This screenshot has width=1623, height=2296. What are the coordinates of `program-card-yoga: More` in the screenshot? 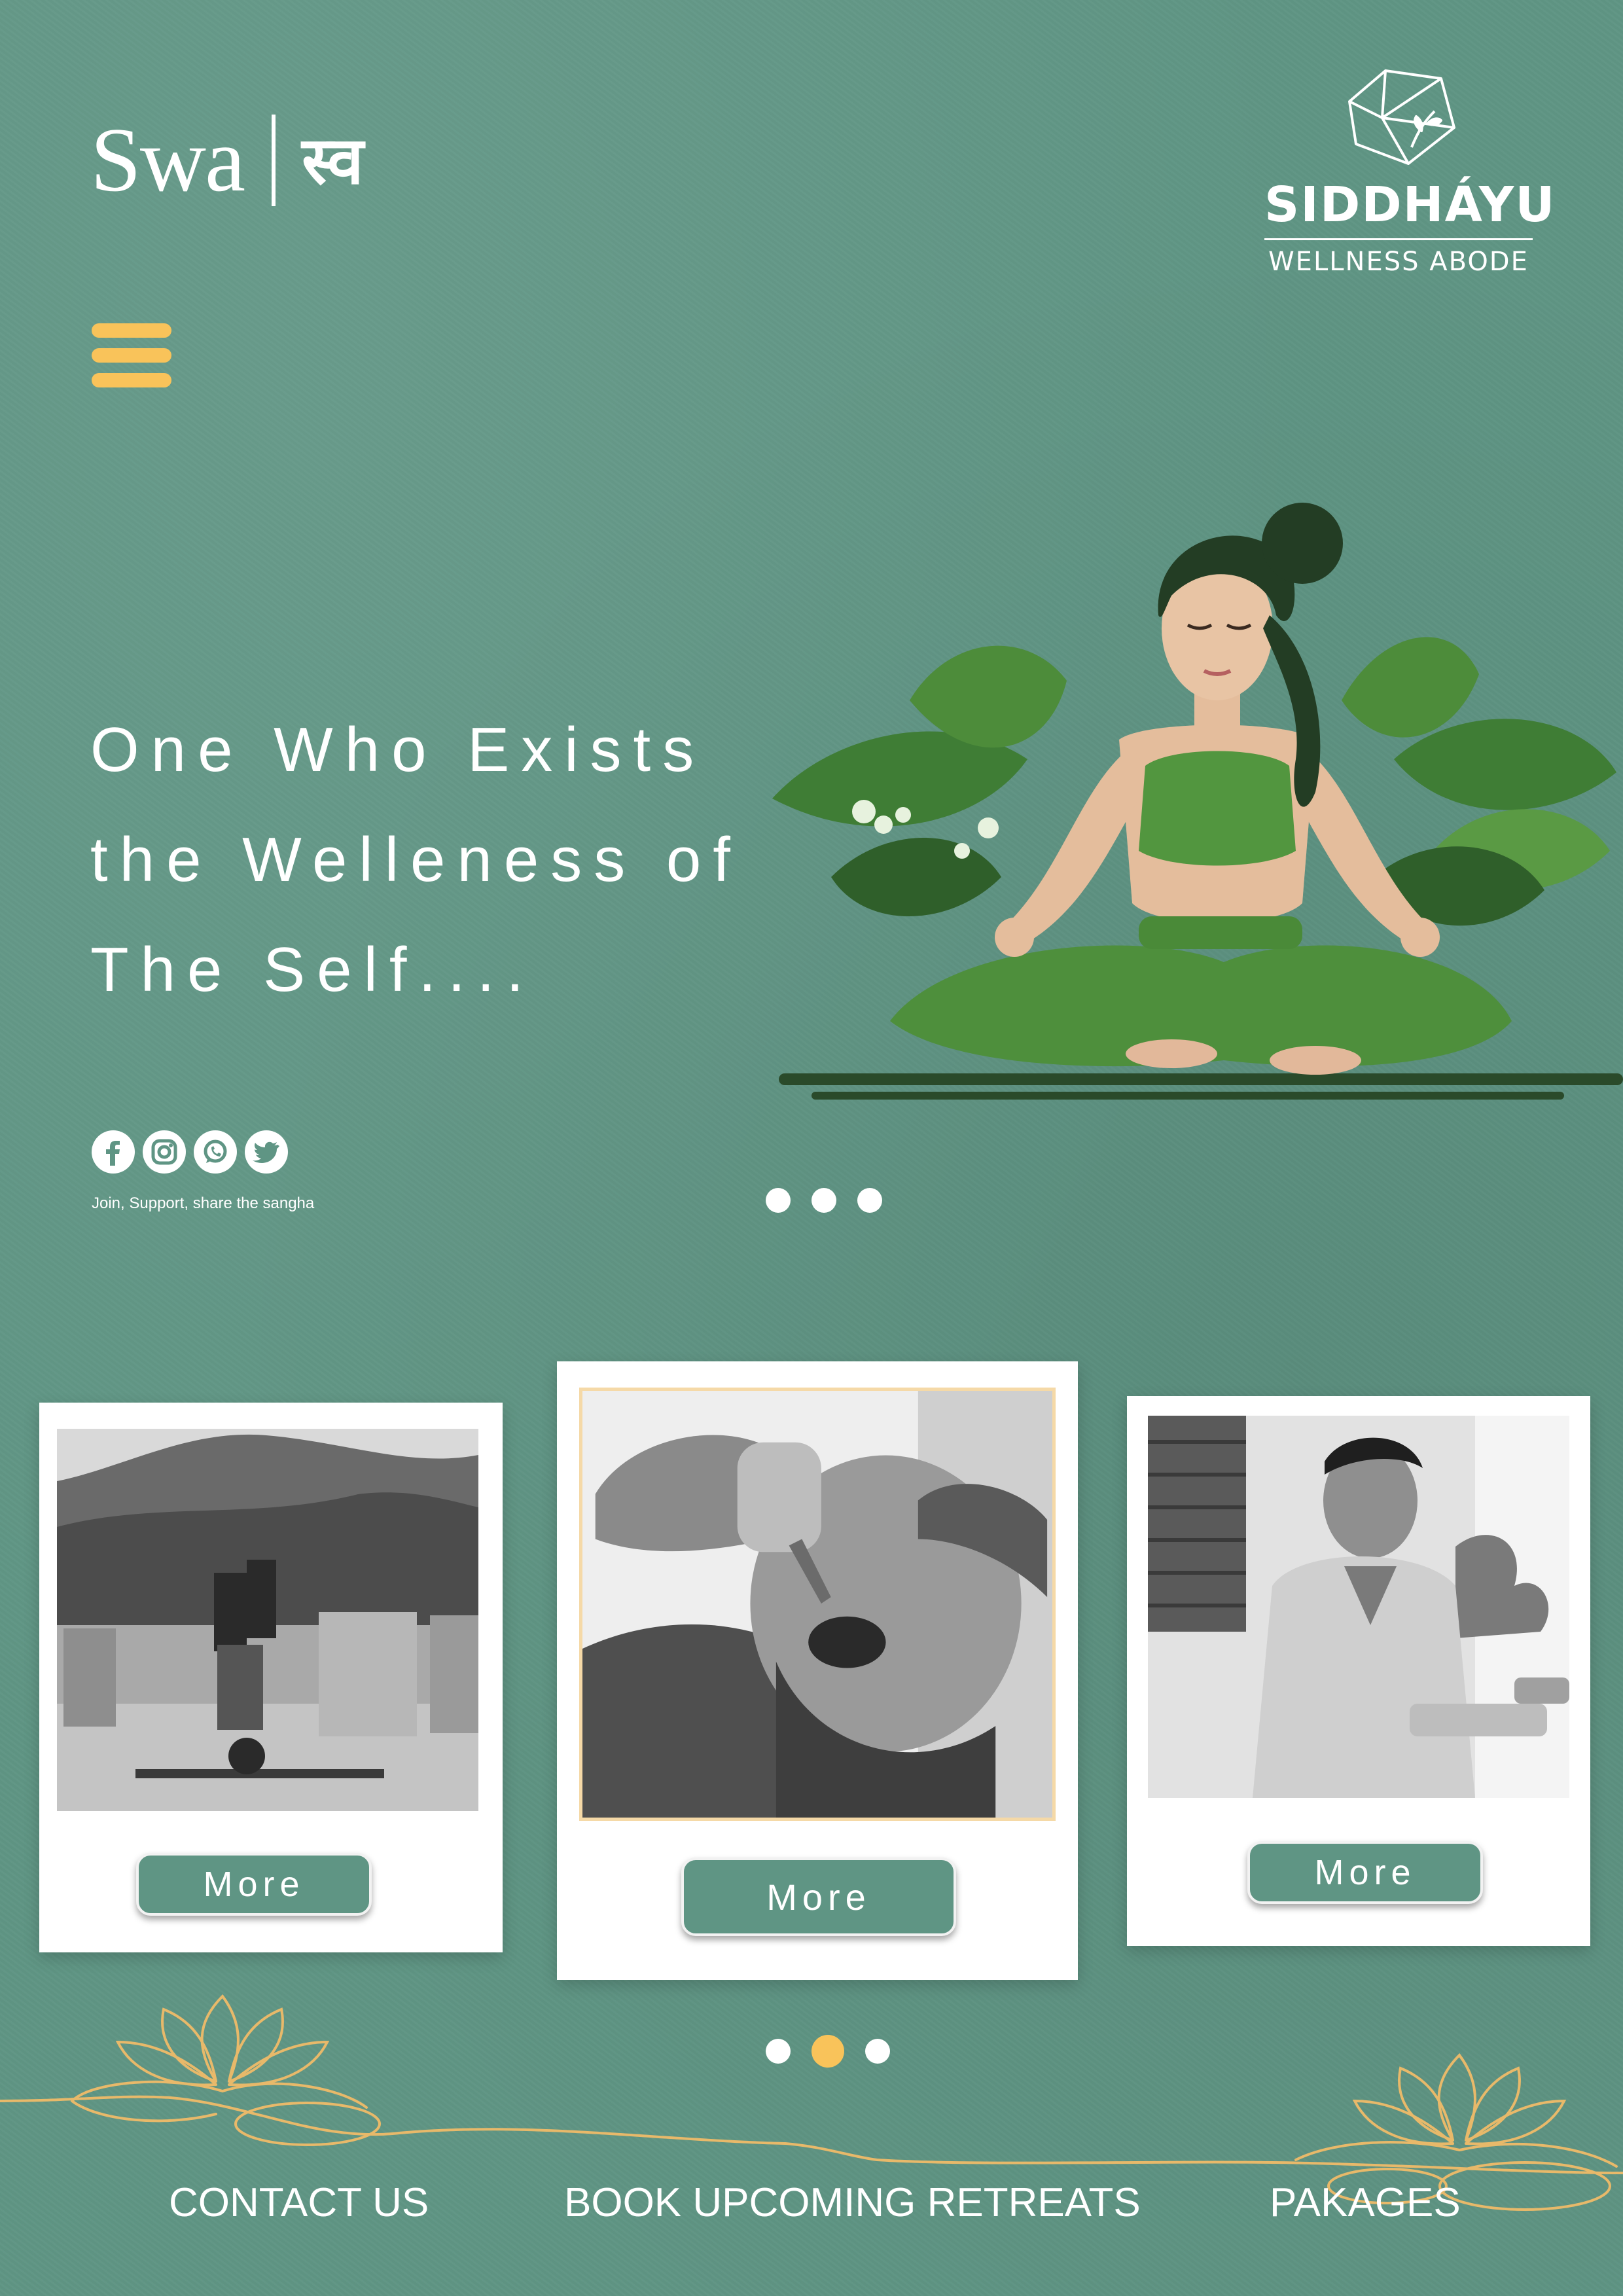 It's located at (271, 1677).